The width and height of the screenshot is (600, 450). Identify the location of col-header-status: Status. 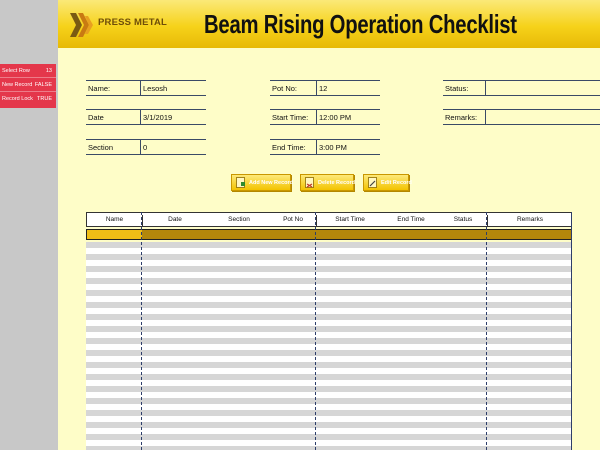
(463, 219).